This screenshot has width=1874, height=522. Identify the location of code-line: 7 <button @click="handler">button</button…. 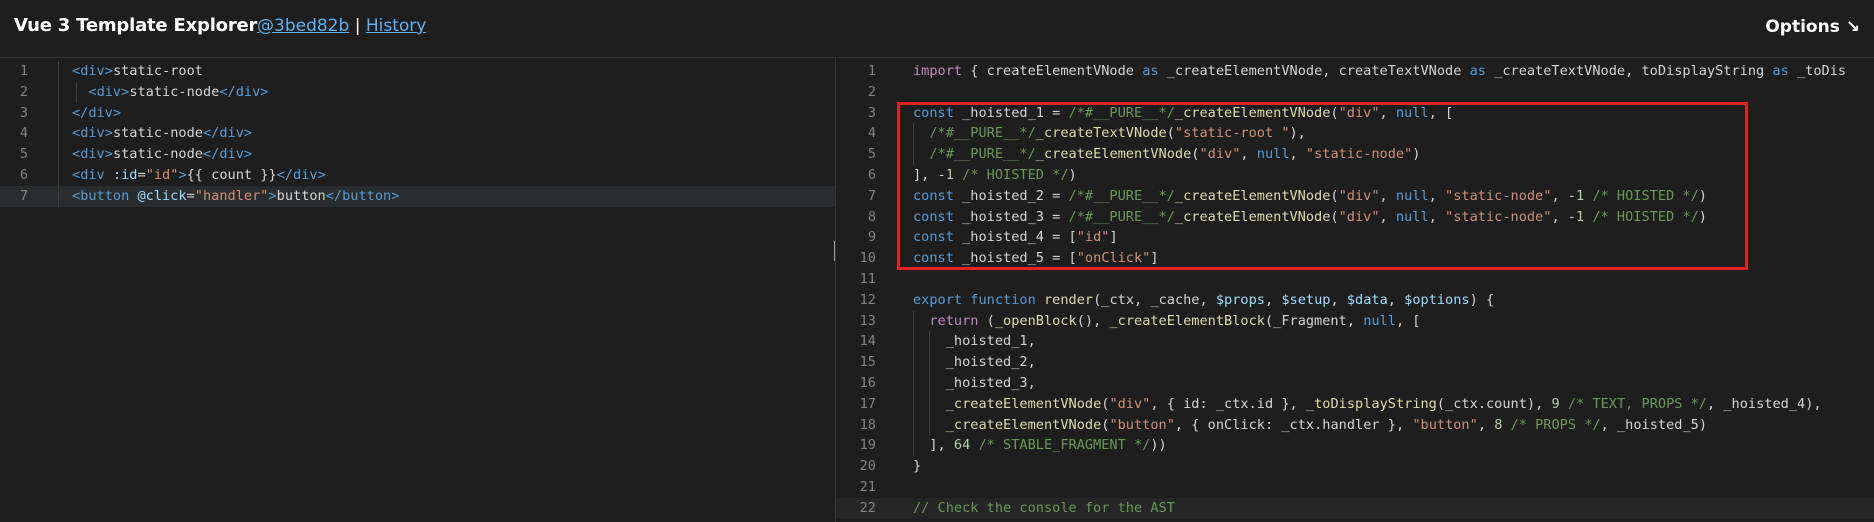
(417, 196).